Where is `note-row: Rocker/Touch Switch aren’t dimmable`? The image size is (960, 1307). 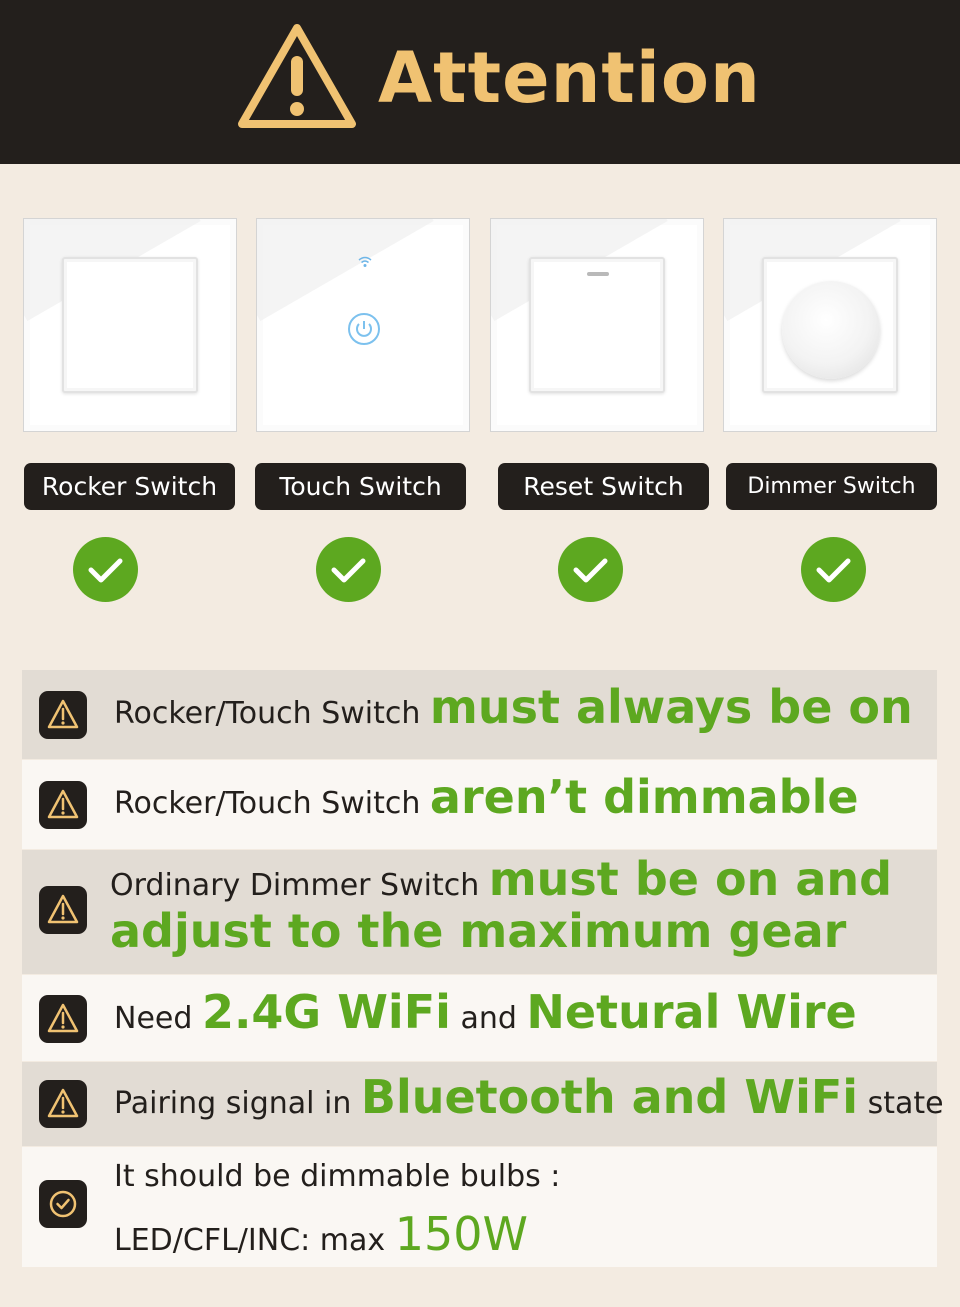
note-row: Rocker/Touch Switch aren’t dimmable is located at coordinates (479, 804).